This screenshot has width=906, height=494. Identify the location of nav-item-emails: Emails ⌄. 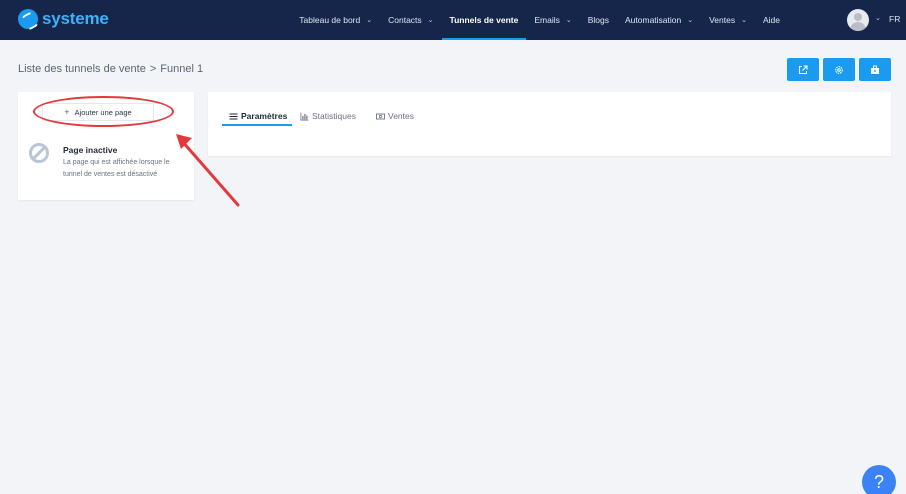
(552, 20).